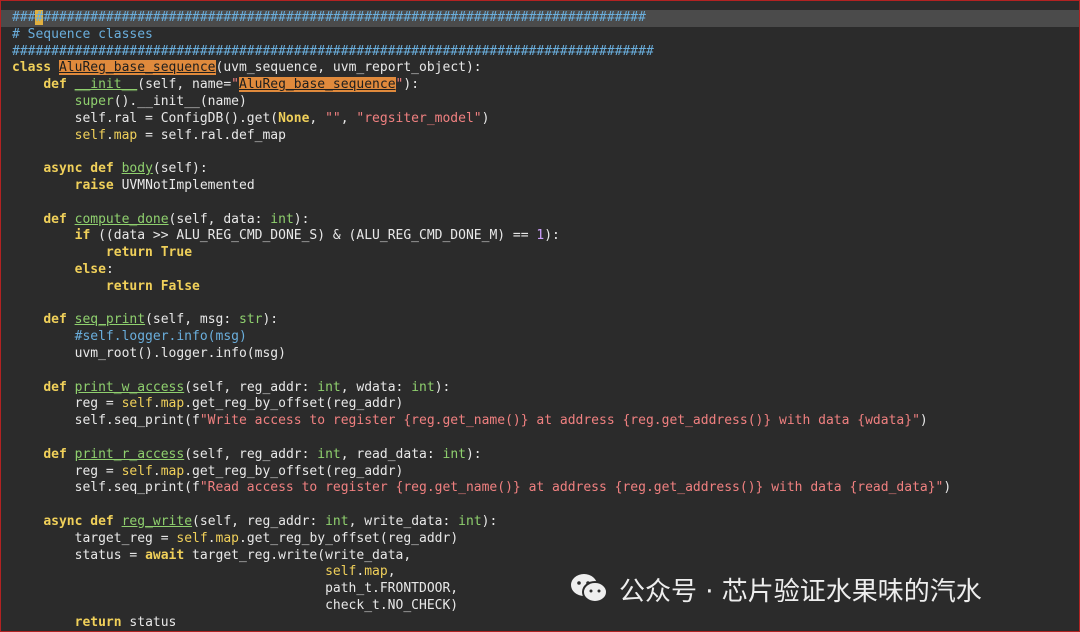  Describe the element at coordinates (82, 34) in the screenshot. I see `code-line: # Sequence classes` at that location.